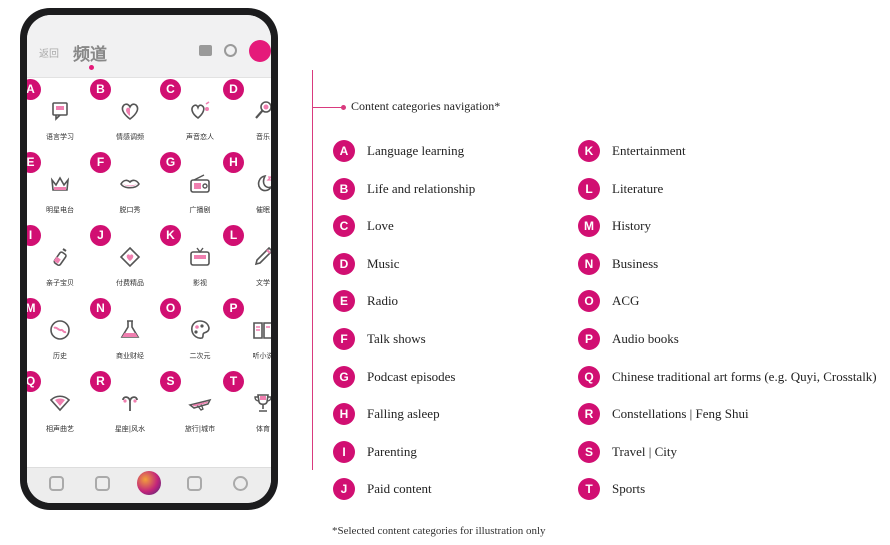  Describe the element at coordinates (589, 451) in the screenshot. I see `legend-letter-badge: S` at that location.